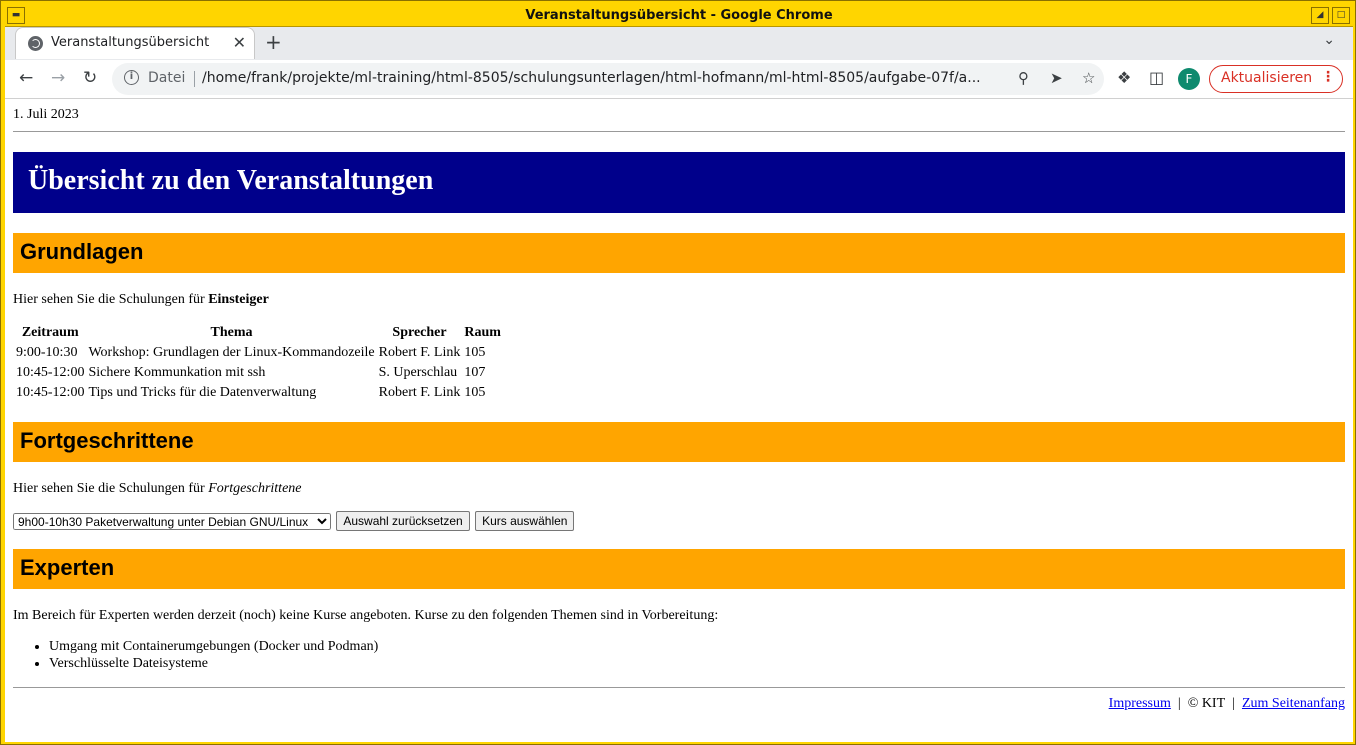  Describe the element at coordinates (1140, 703) in the screenshot. I see `impressum-link: Impressum` at that location.